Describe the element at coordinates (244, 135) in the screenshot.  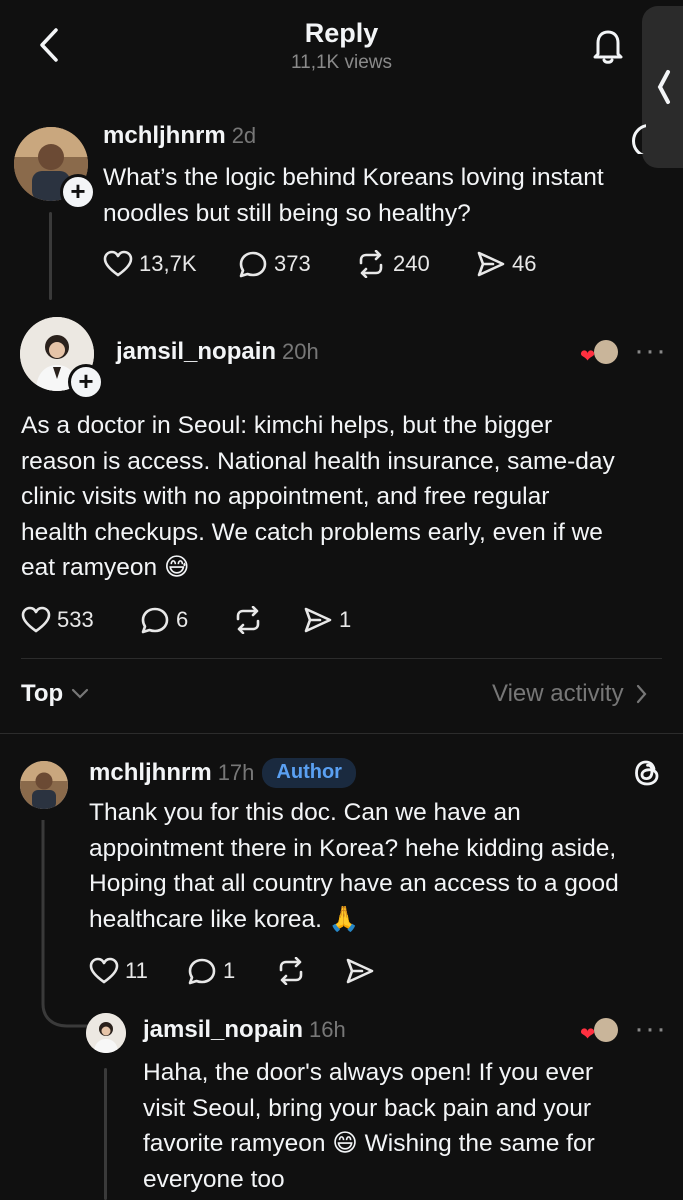
I see `timestamp: 2d` at that location.